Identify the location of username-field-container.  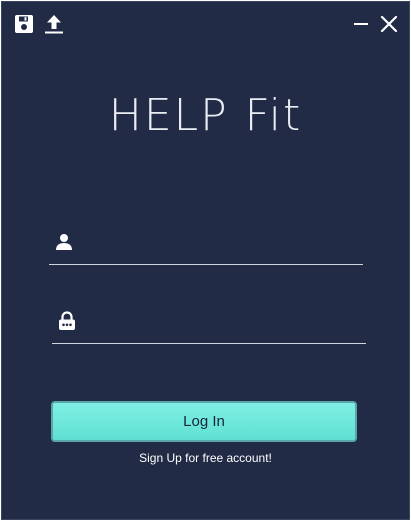
(206, 246).